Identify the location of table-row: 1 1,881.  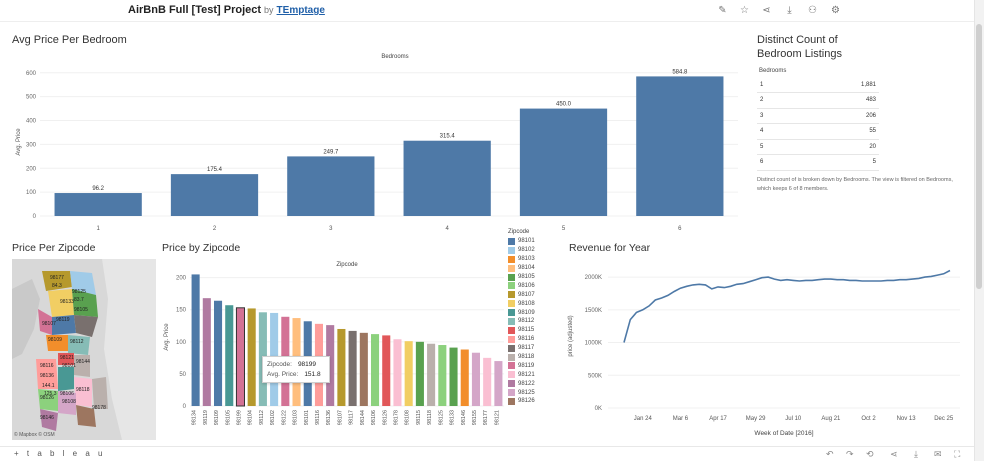
(818, 85).